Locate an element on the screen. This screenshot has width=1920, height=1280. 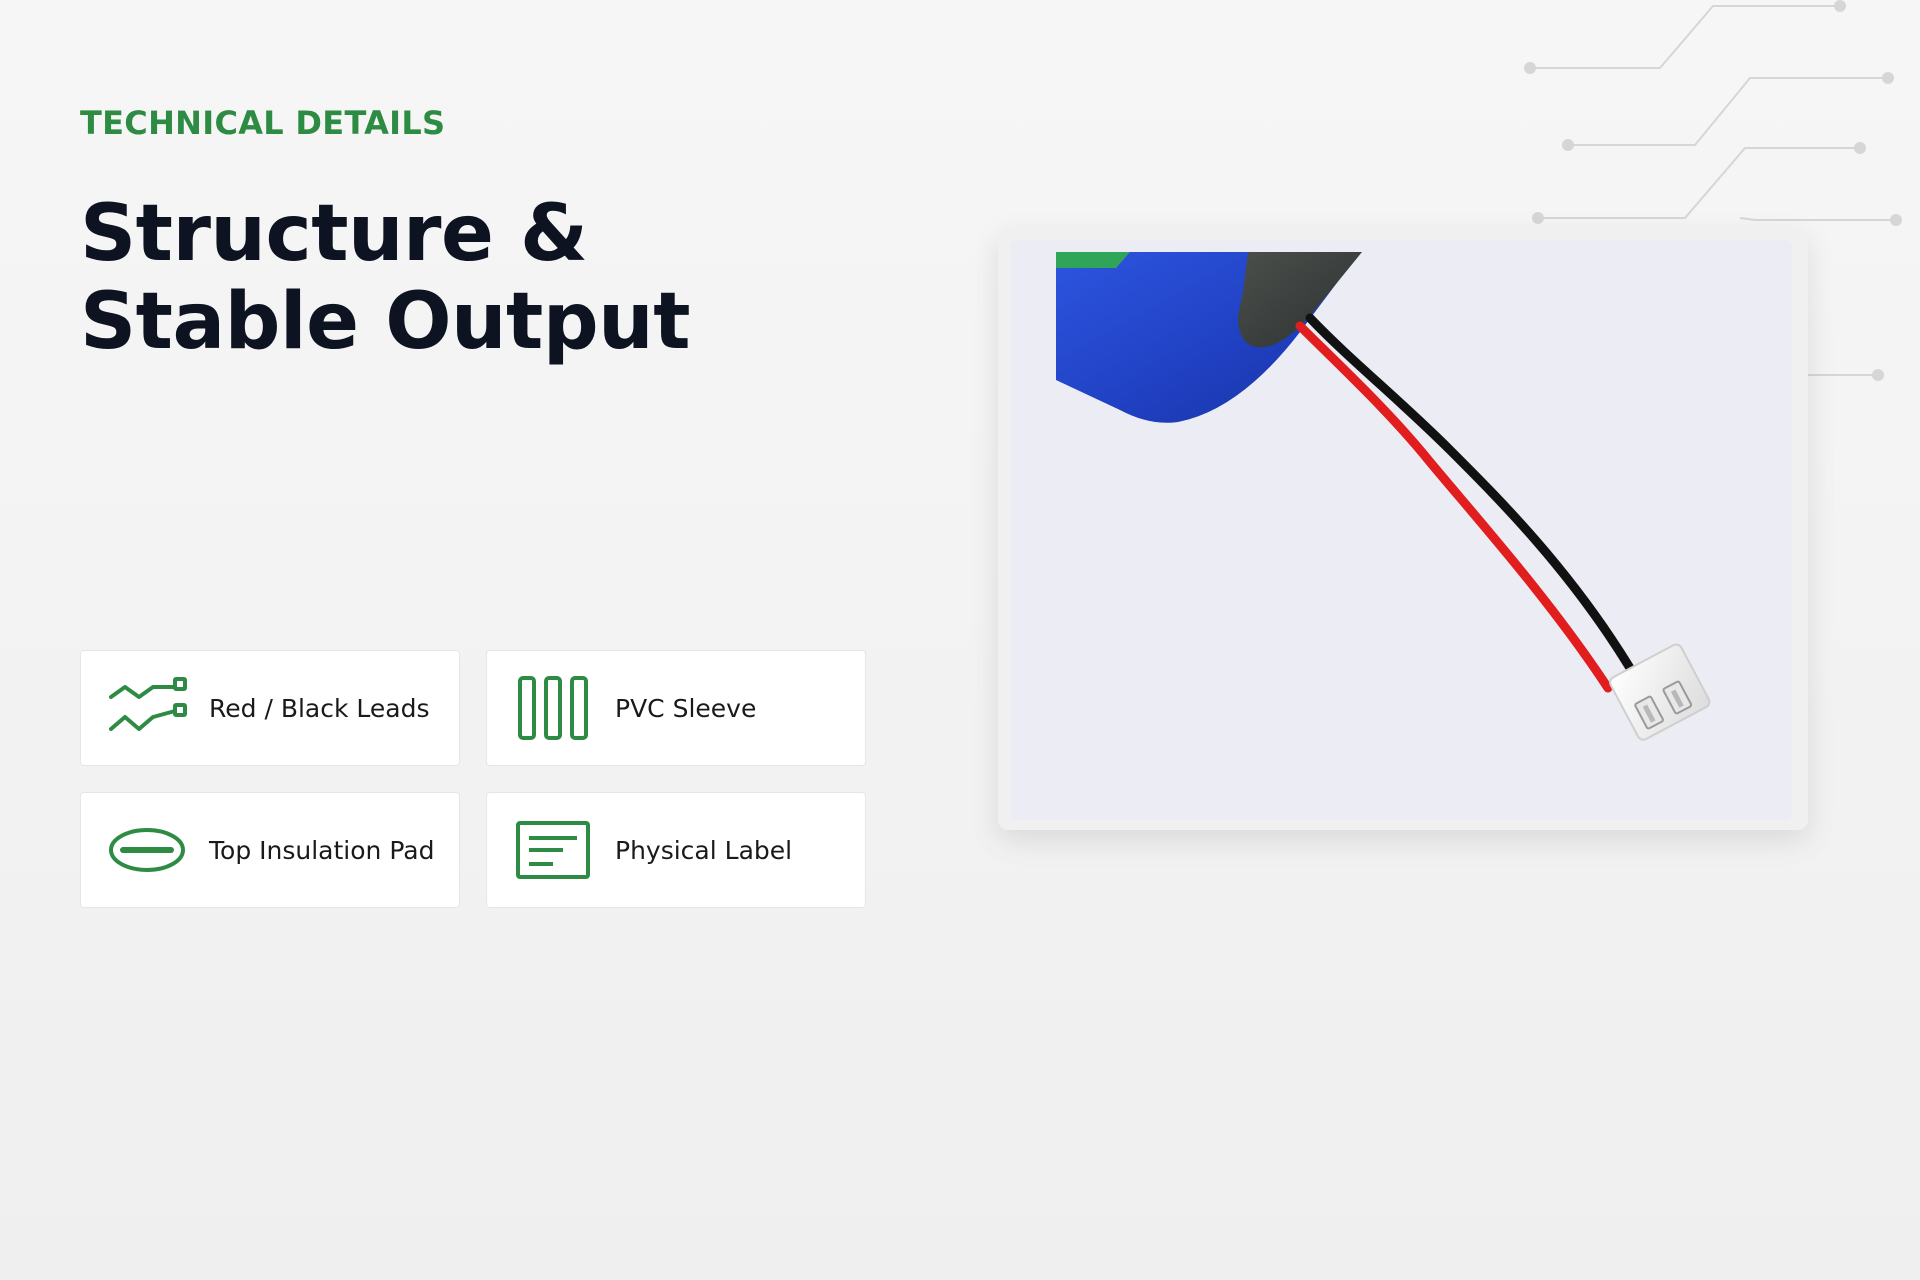
page-title: Structure & Stable Output is located at coordinates (385, 278).